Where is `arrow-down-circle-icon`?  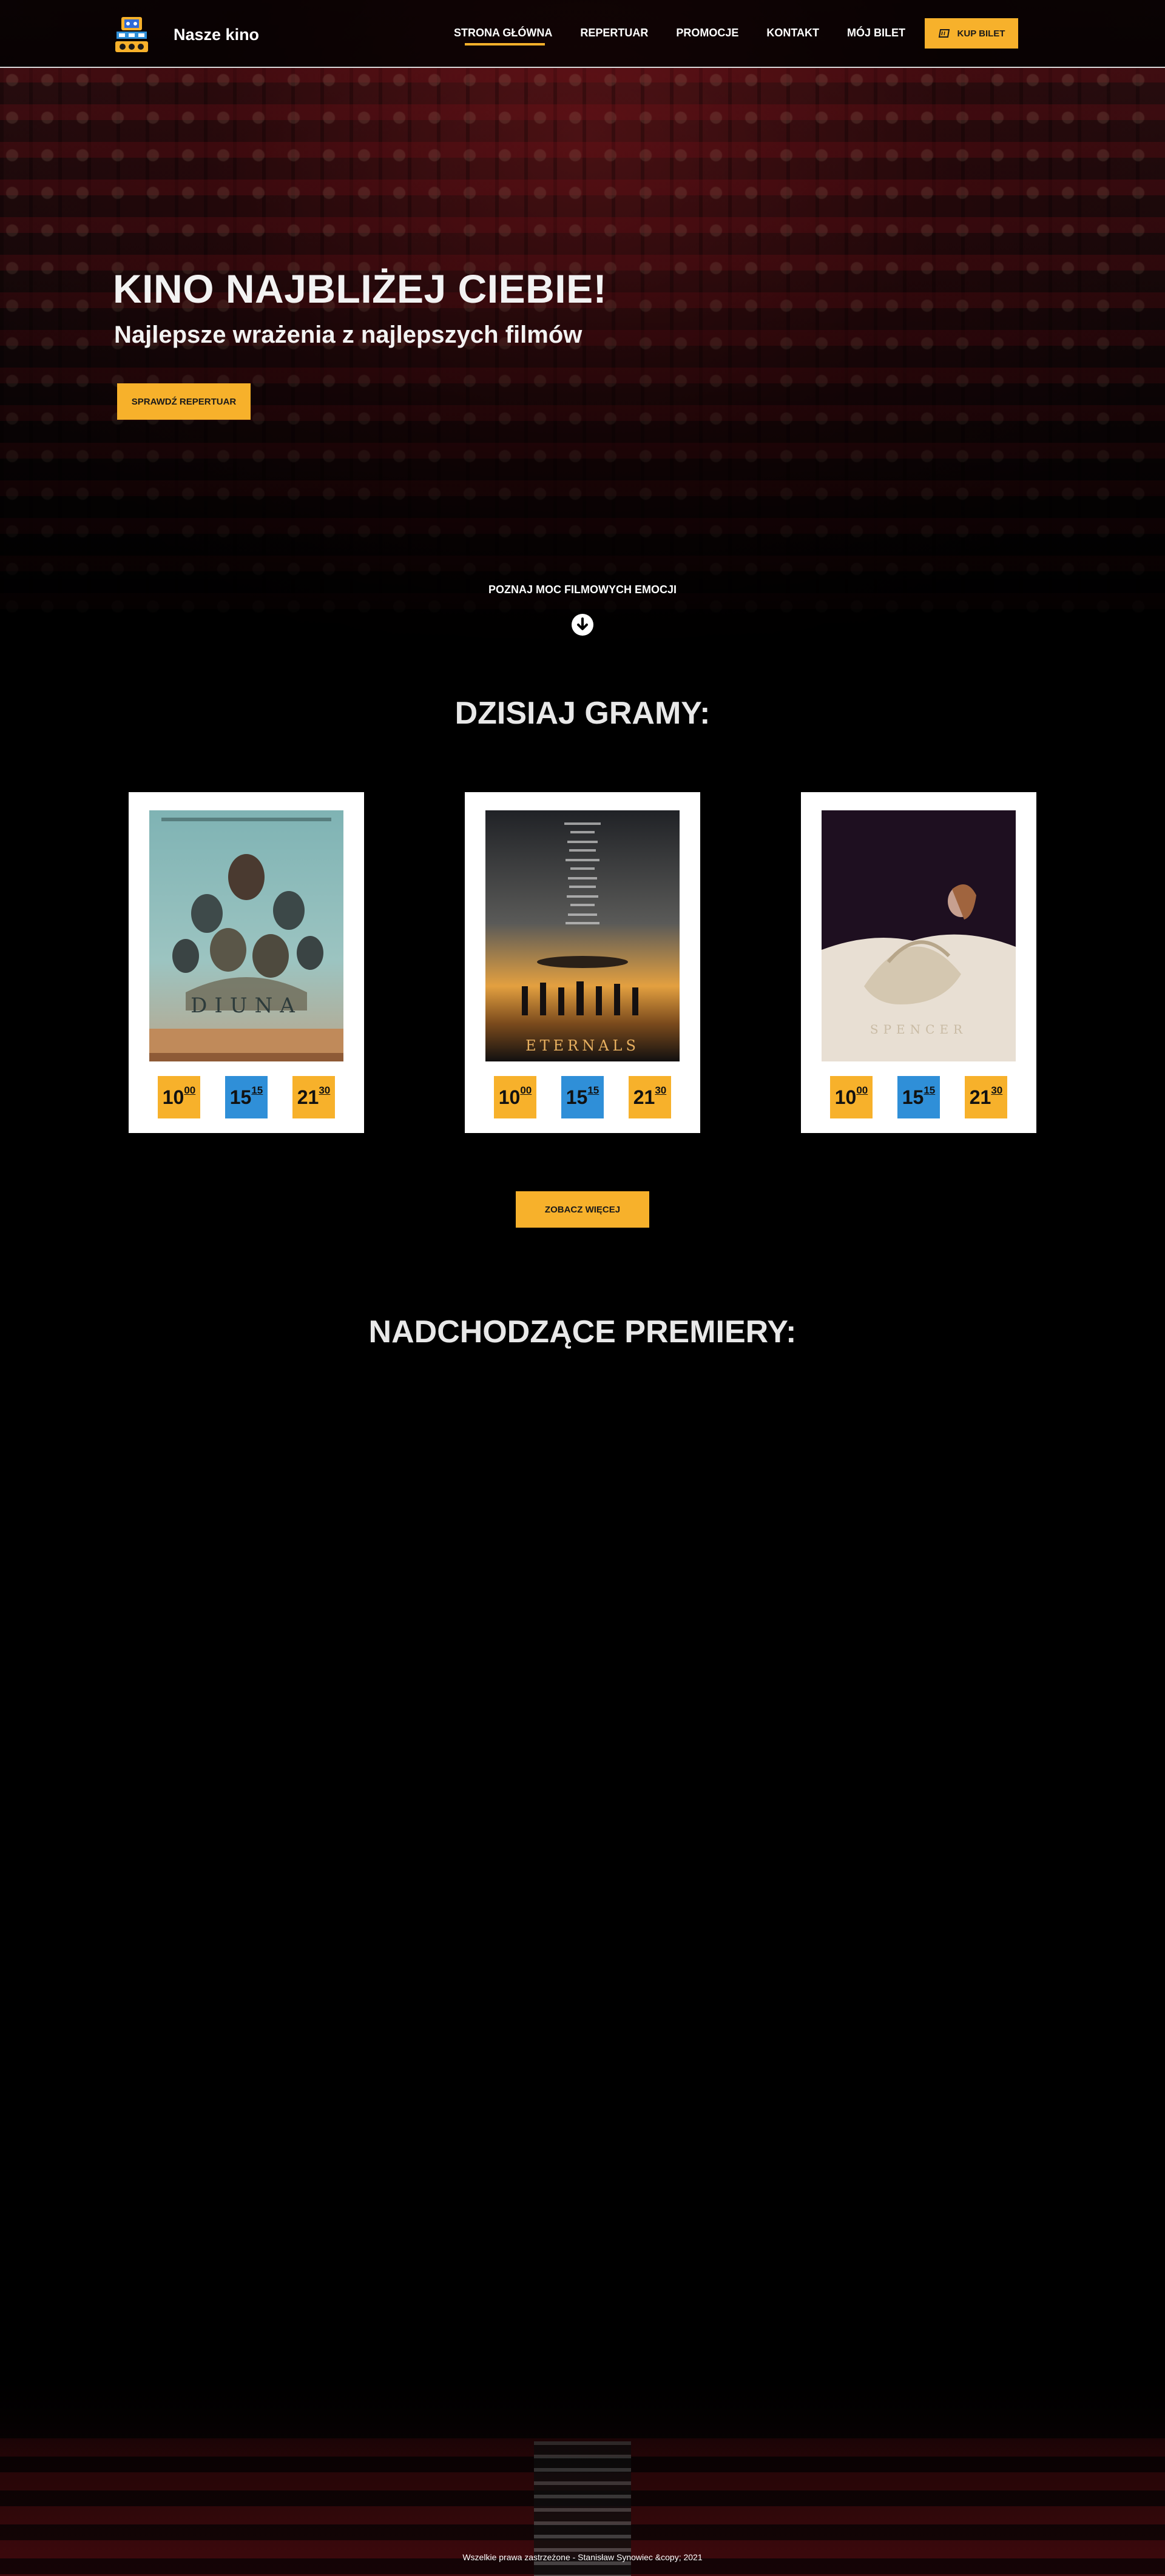 arrow-down-circle-icon is located at coordinates (582, 624).